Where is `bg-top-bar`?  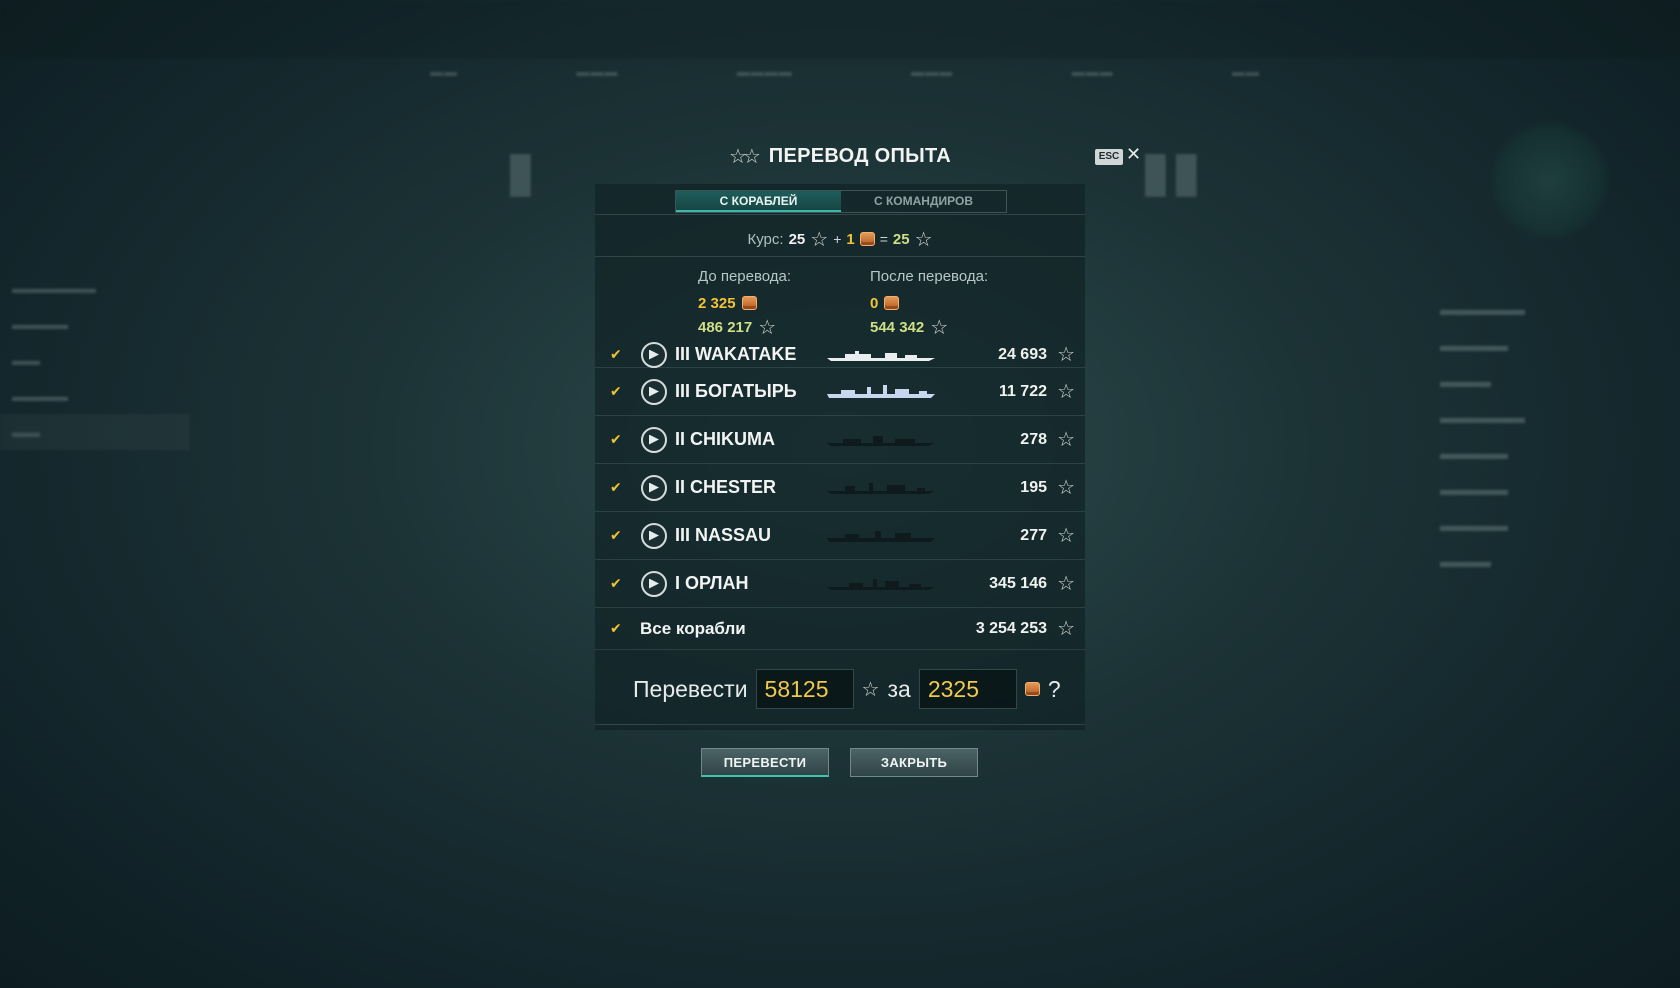
bg-top-bar is located at coordinates (840, 29).